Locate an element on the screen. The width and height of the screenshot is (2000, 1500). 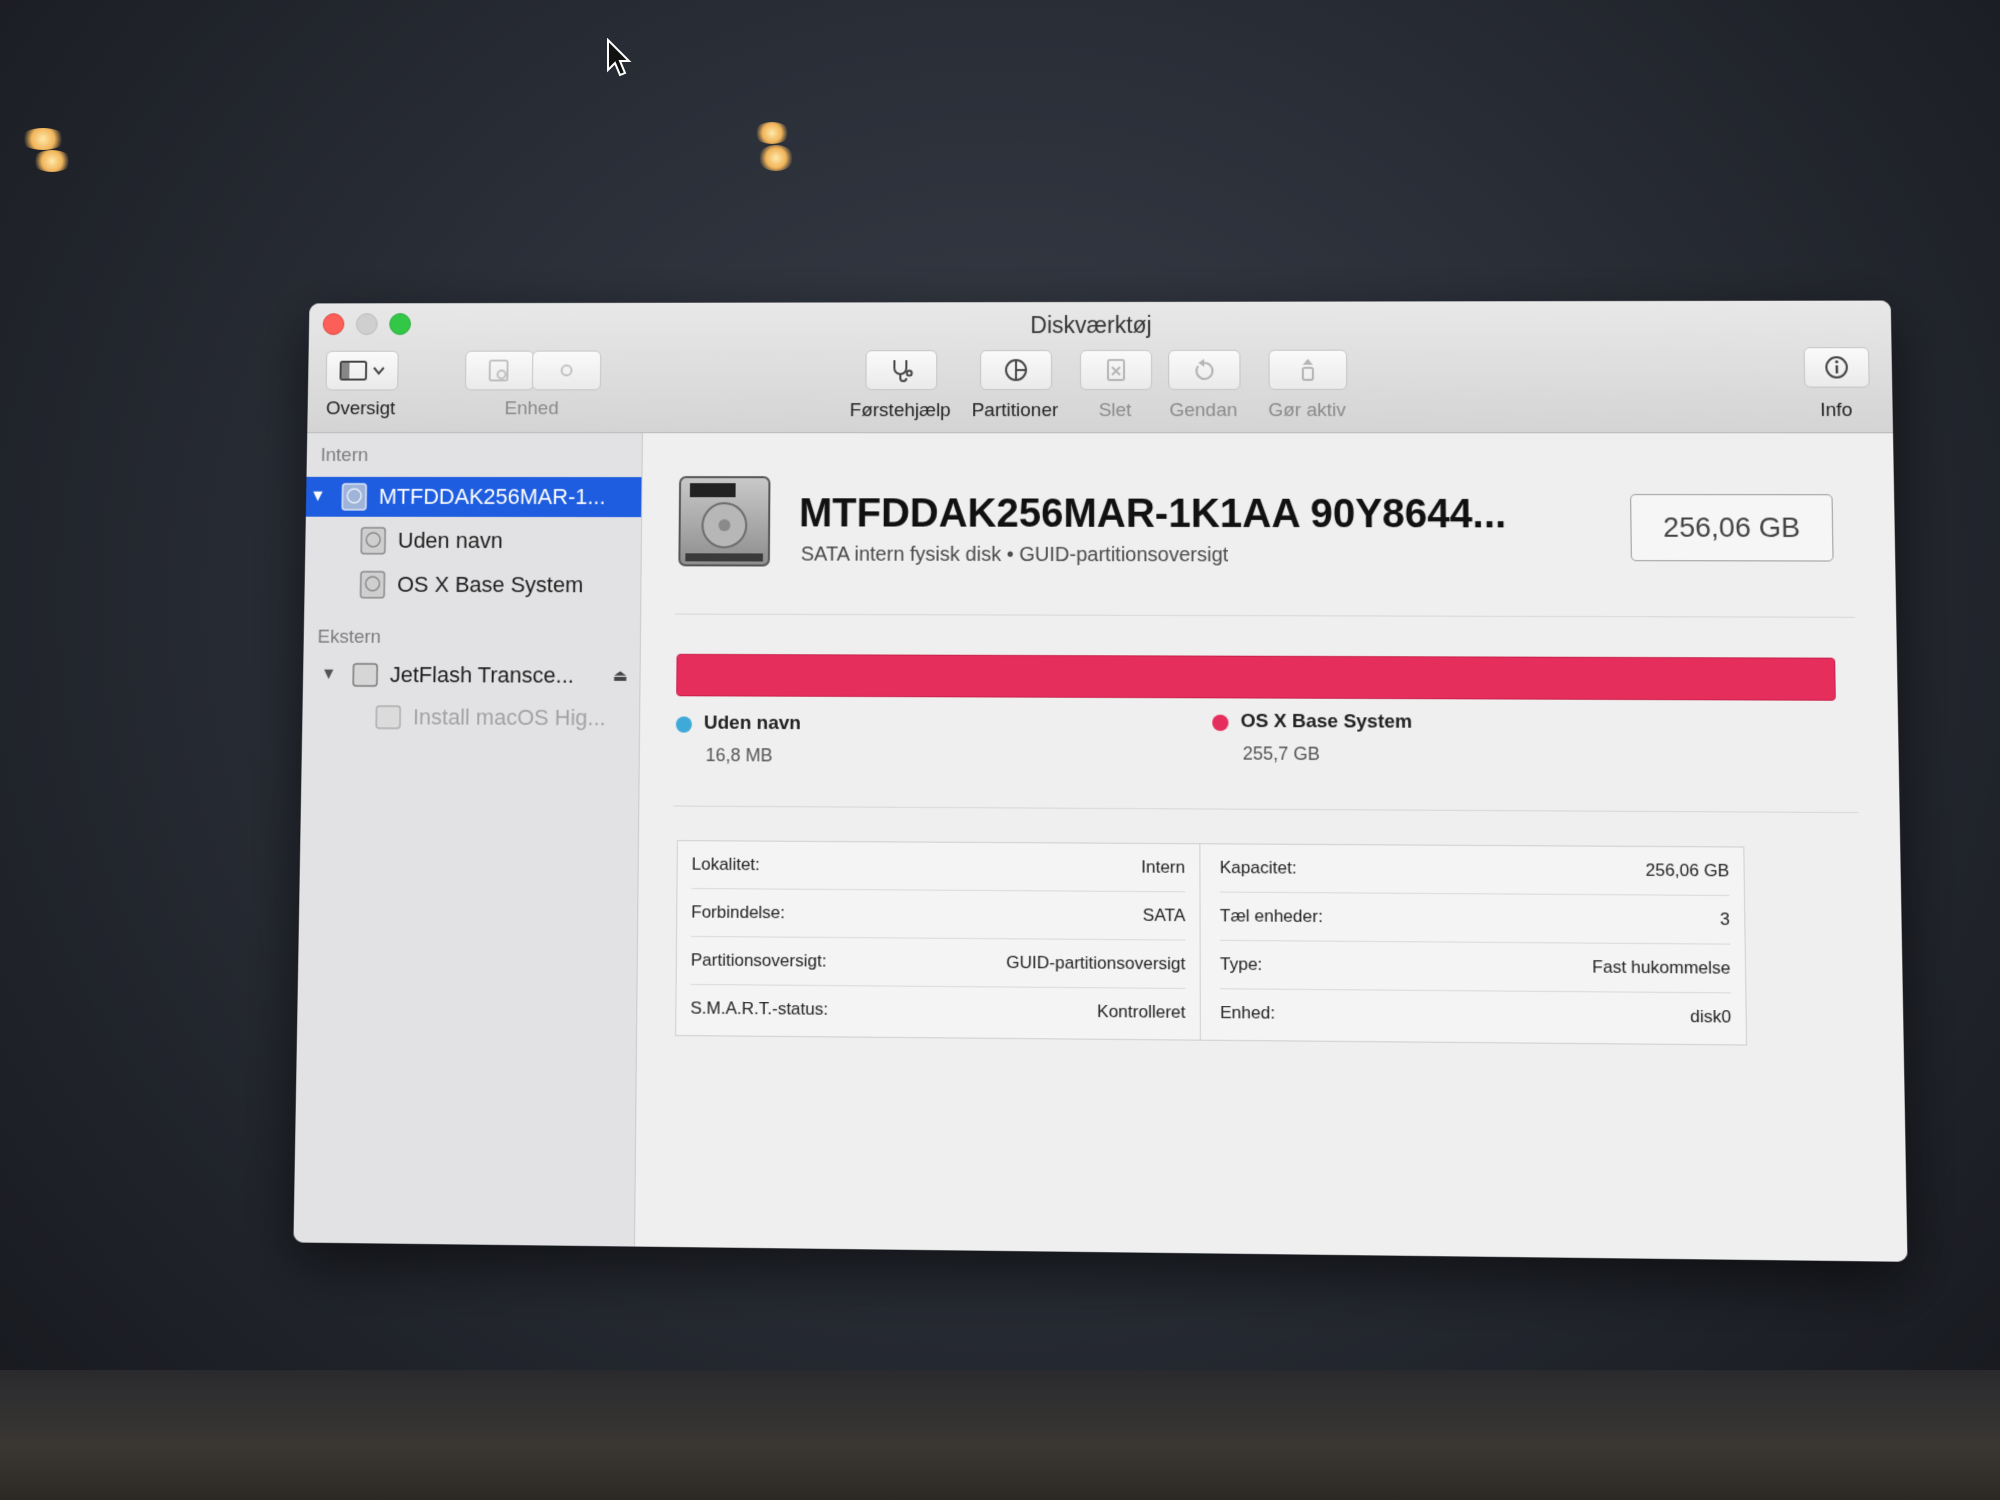
add-volume-icon is located at coordinates (500, 371).